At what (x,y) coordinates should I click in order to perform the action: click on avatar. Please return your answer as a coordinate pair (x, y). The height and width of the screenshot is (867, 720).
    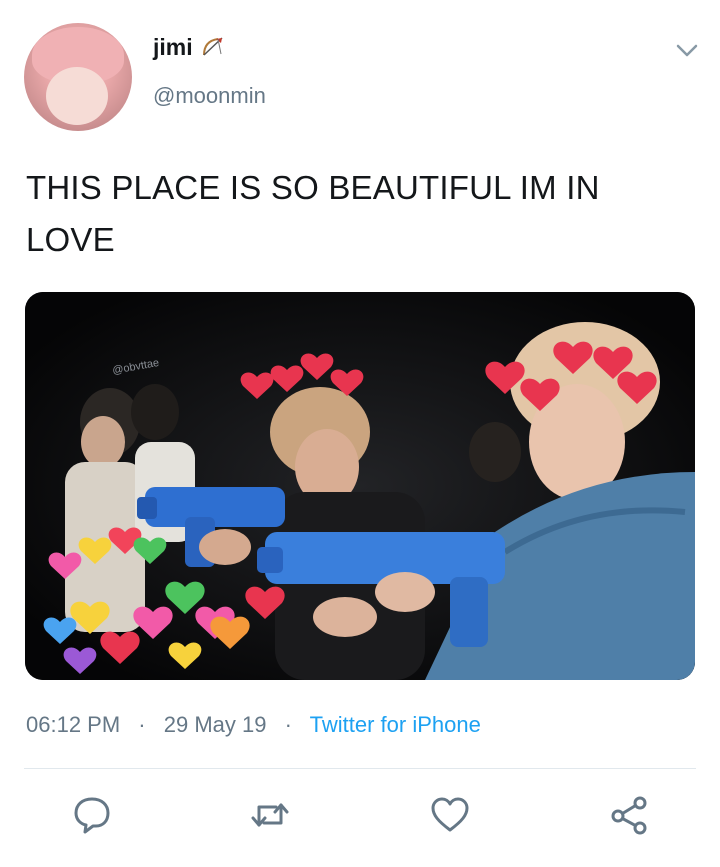
    Looking at the image, I should click on (78, 77).